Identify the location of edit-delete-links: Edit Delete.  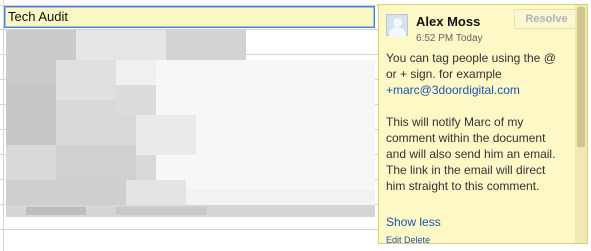
(408, 239).